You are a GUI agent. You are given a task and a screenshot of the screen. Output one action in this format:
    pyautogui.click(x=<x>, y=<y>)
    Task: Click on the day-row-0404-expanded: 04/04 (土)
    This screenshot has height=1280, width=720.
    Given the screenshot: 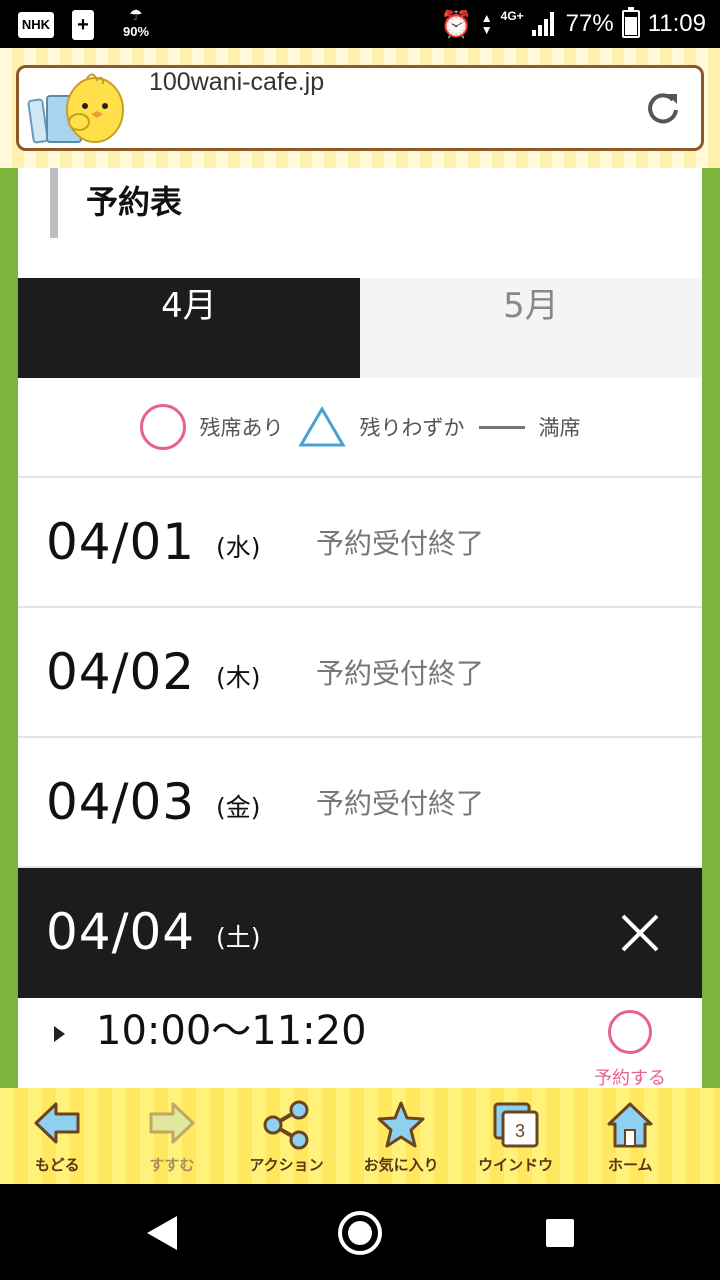 What is the action you would take?
    pyautogui.click(x=360, y=933)
    